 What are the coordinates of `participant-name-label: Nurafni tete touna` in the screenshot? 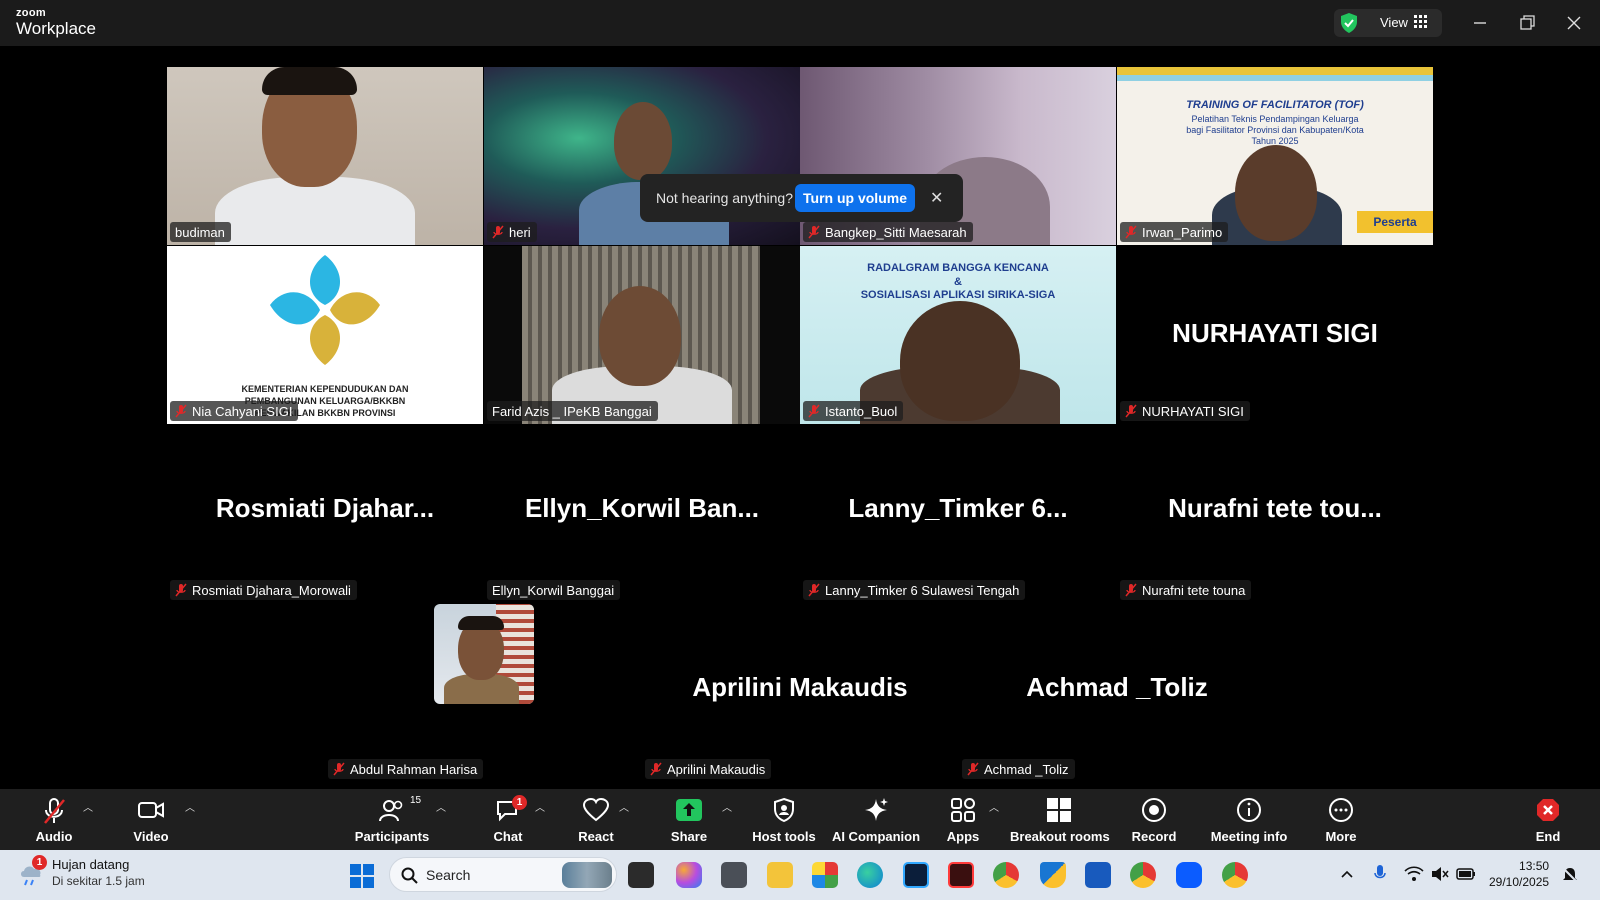 It's located at (1186, 590).